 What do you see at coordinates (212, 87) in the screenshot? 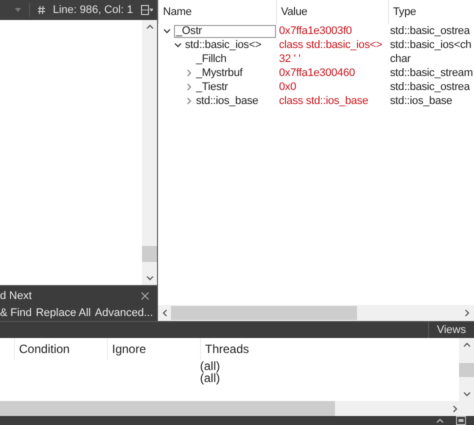
I see `variable-name: _Tiestr` at bounding box center [212, 87].